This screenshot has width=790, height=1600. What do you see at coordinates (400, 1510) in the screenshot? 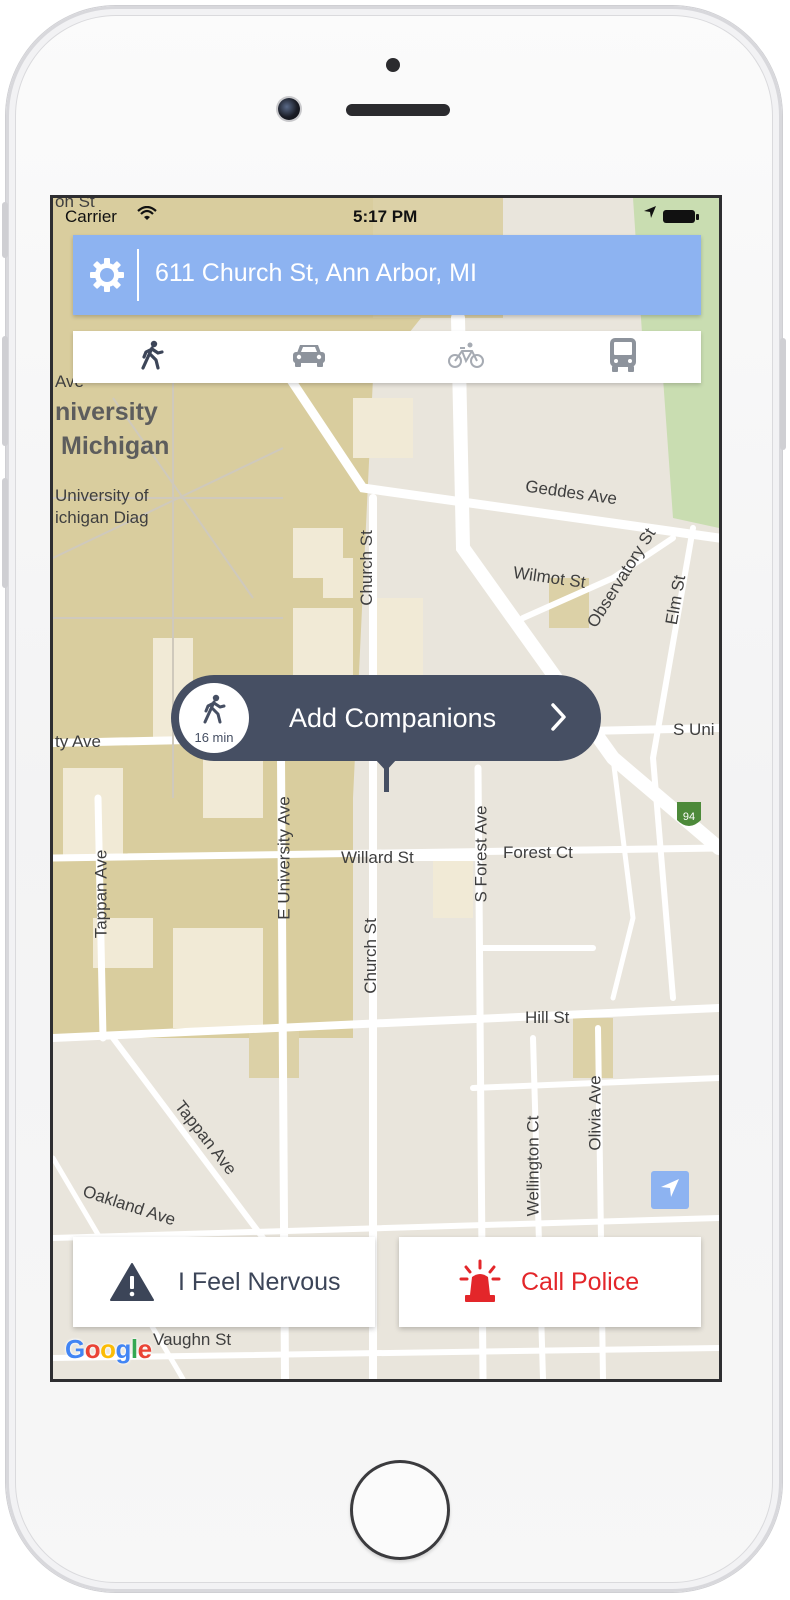
I see `home-button` at bounding box center [400, 1510].